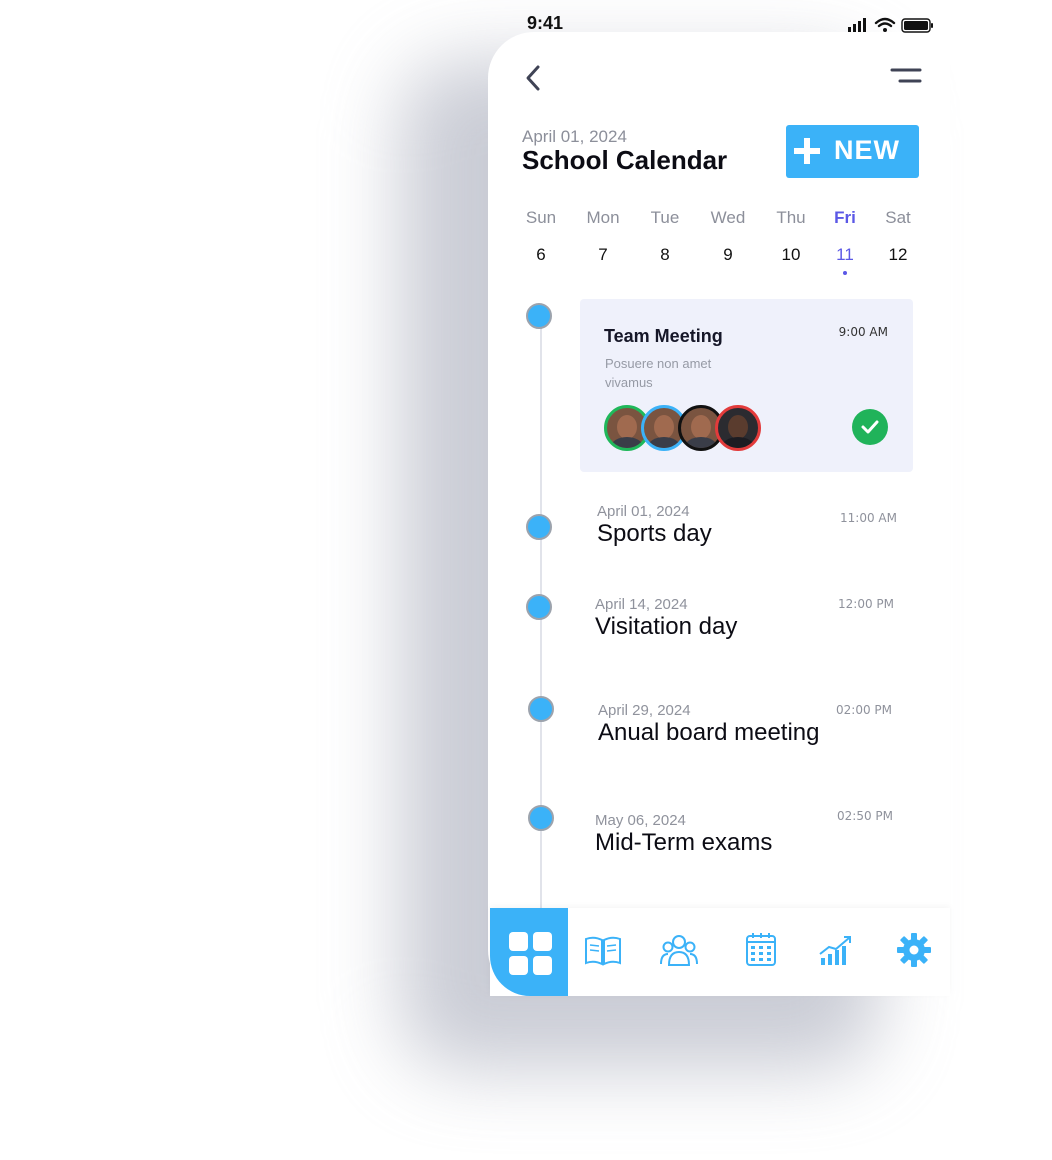 This screenshot has width=1052, height=1160. I want to click on day-date: 11, so click(845, 254).